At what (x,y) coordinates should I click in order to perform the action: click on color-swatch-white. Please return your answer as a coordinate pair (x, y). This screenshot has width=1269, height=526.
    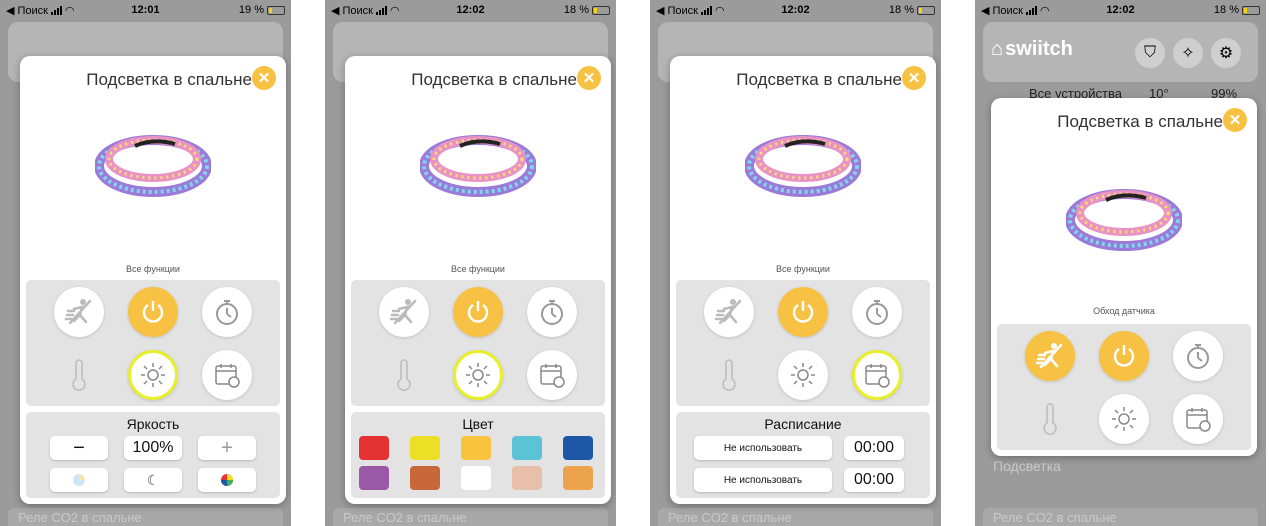
    Looking at the image, I should click on (476, 478).